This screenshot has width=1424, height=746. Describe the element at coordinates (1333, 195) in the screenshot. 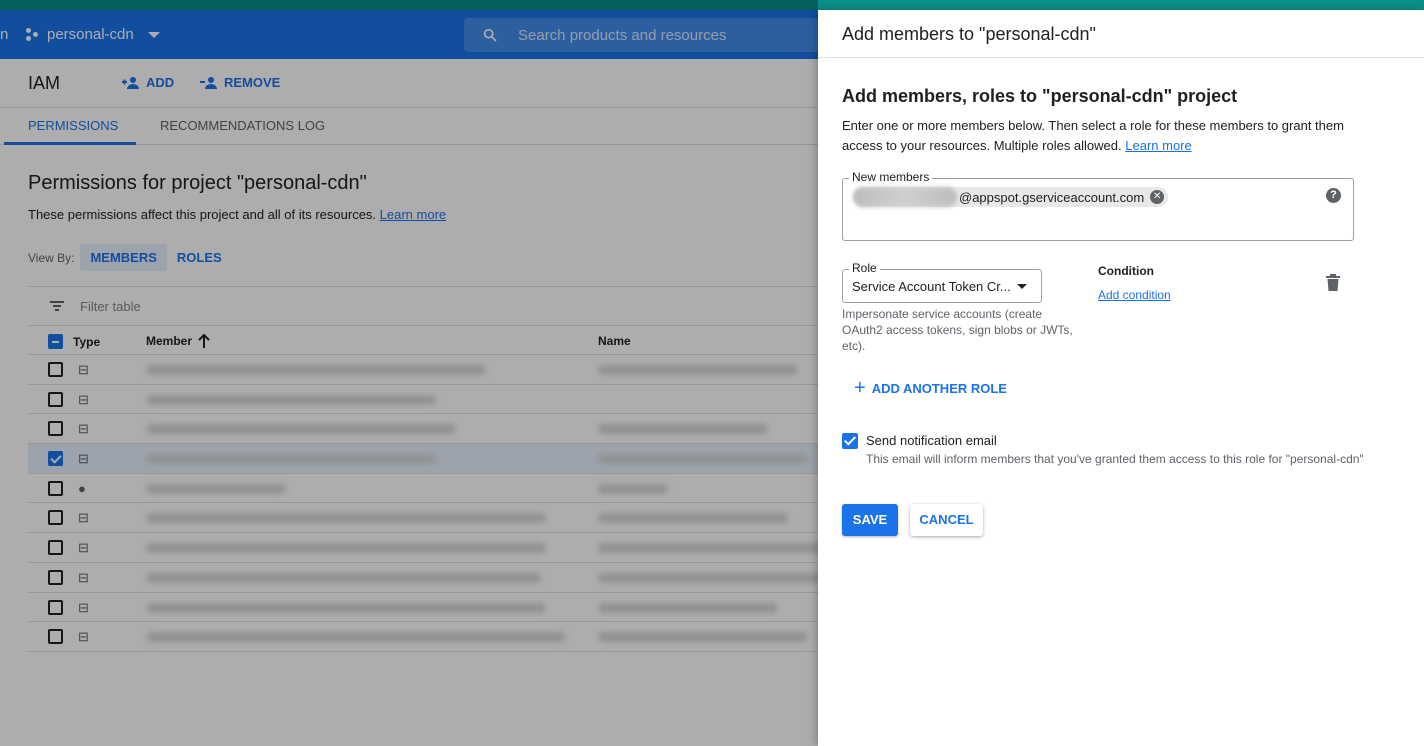

I see `help-icon: ?` at that location.